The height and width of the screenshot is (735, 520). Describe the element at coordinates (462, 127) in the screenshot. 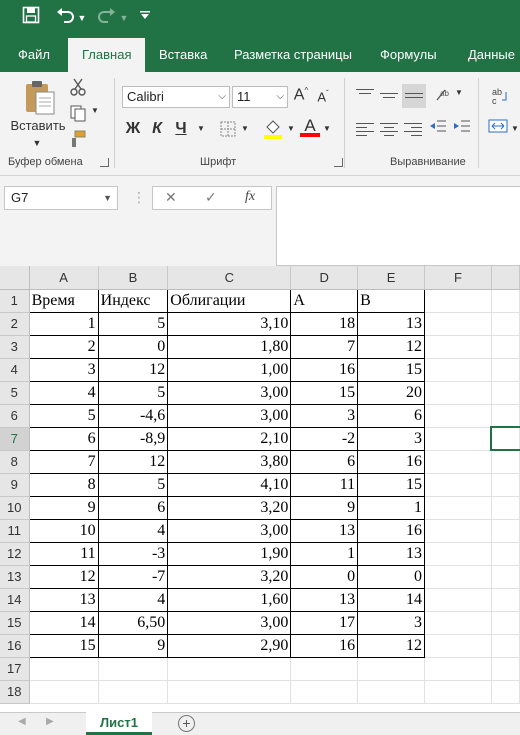

I see `increase-indent-icon` at that location.